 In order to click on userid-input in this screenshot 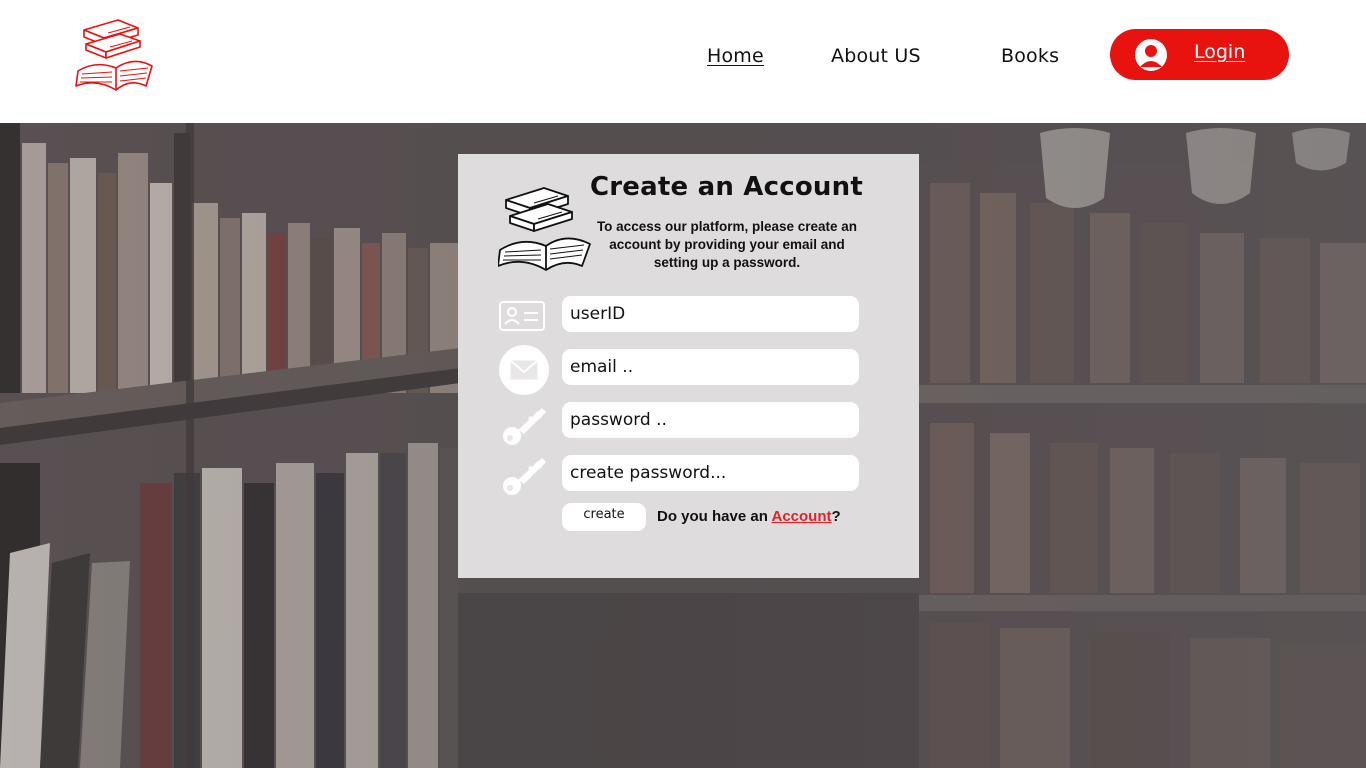, I will do `click(710, 314)`.